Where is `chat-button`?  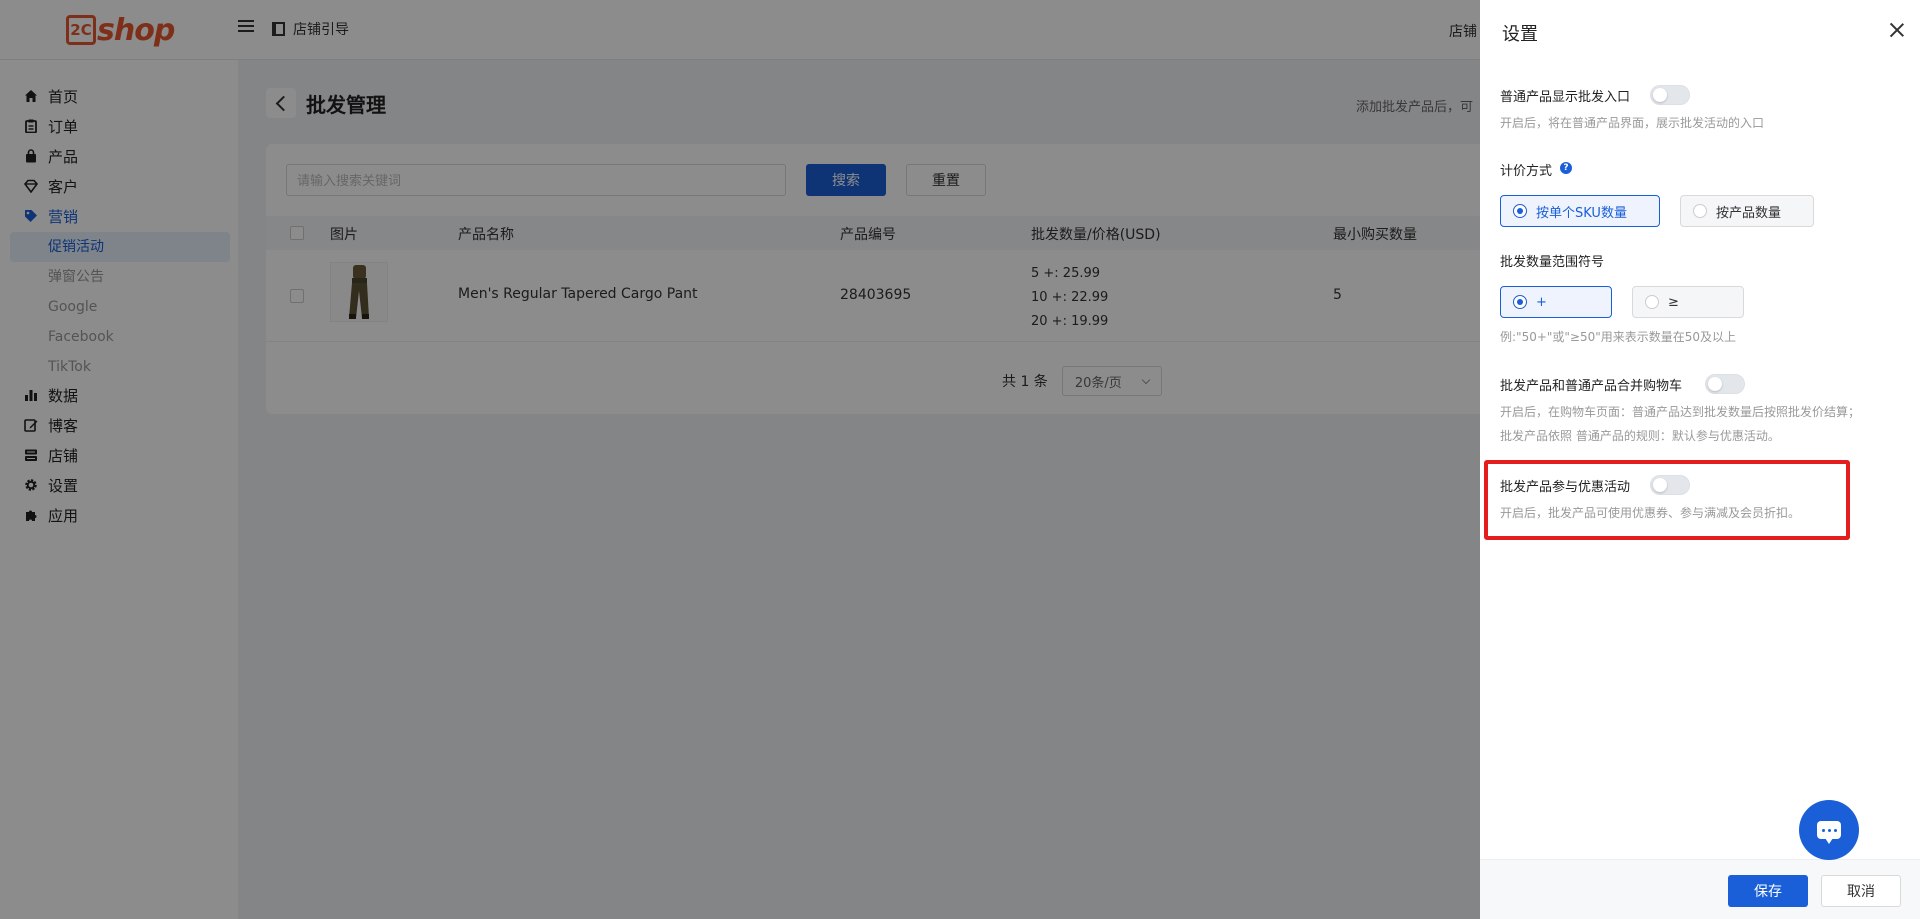
chat-button is located at coordinates (1829, 830).